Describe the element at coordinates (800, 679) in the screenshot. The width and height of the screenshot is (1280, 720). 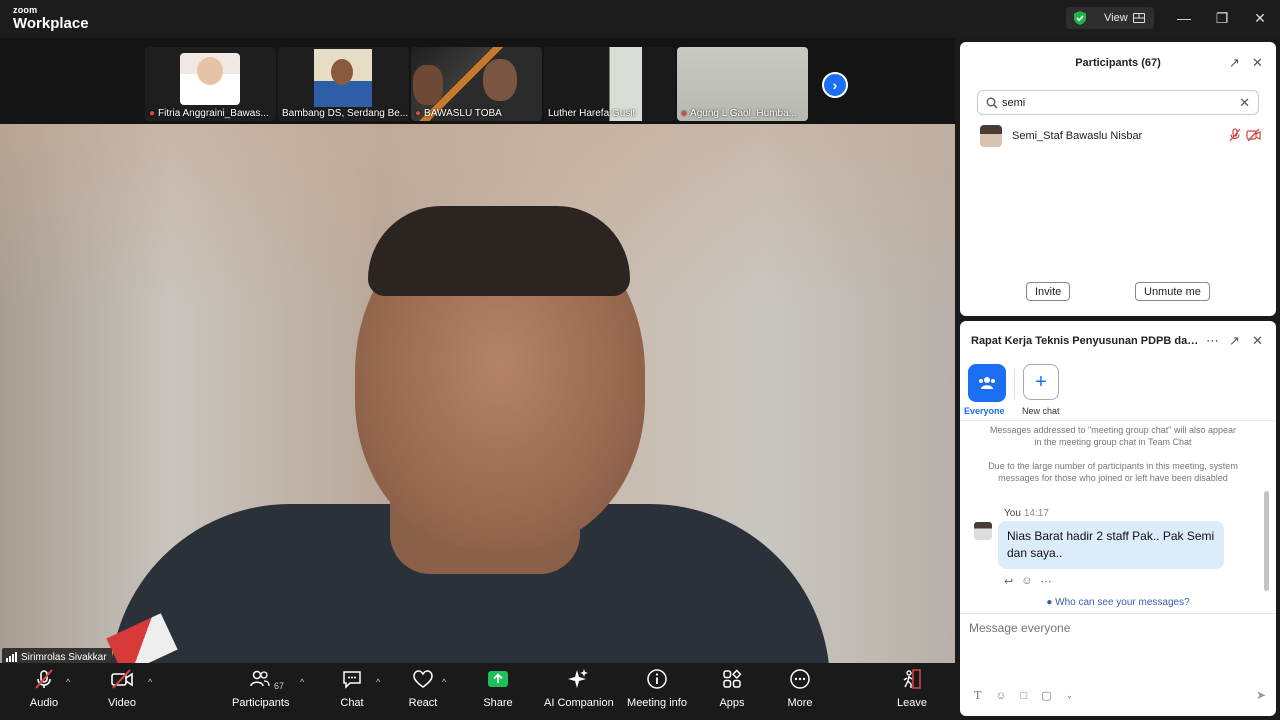
I see `more-dots-icon` at that location.